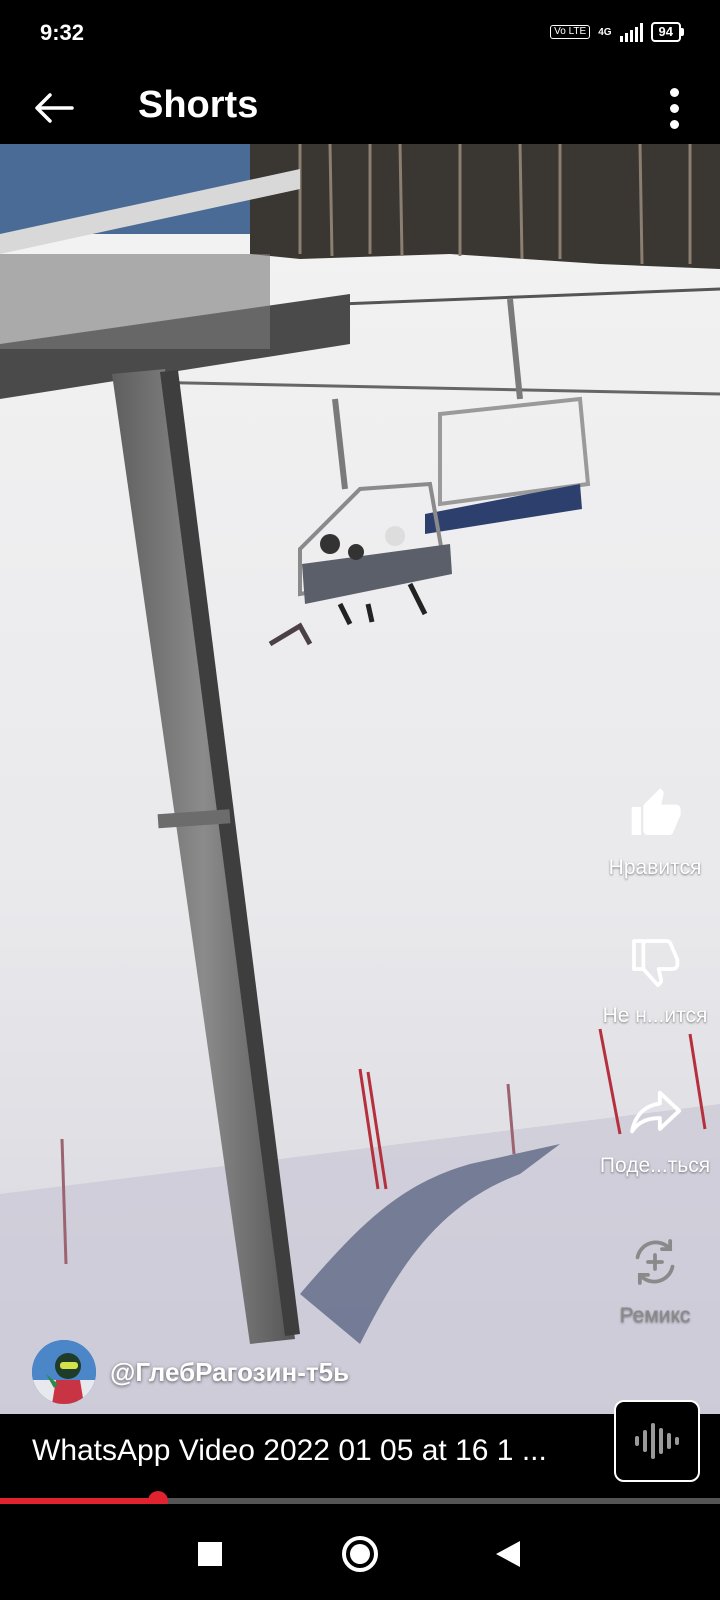 The width and height of the screenshot is (720, 1600). Describe the element at coordinates (674, 108) in the screenshot. I see `more-options-button` at that location.